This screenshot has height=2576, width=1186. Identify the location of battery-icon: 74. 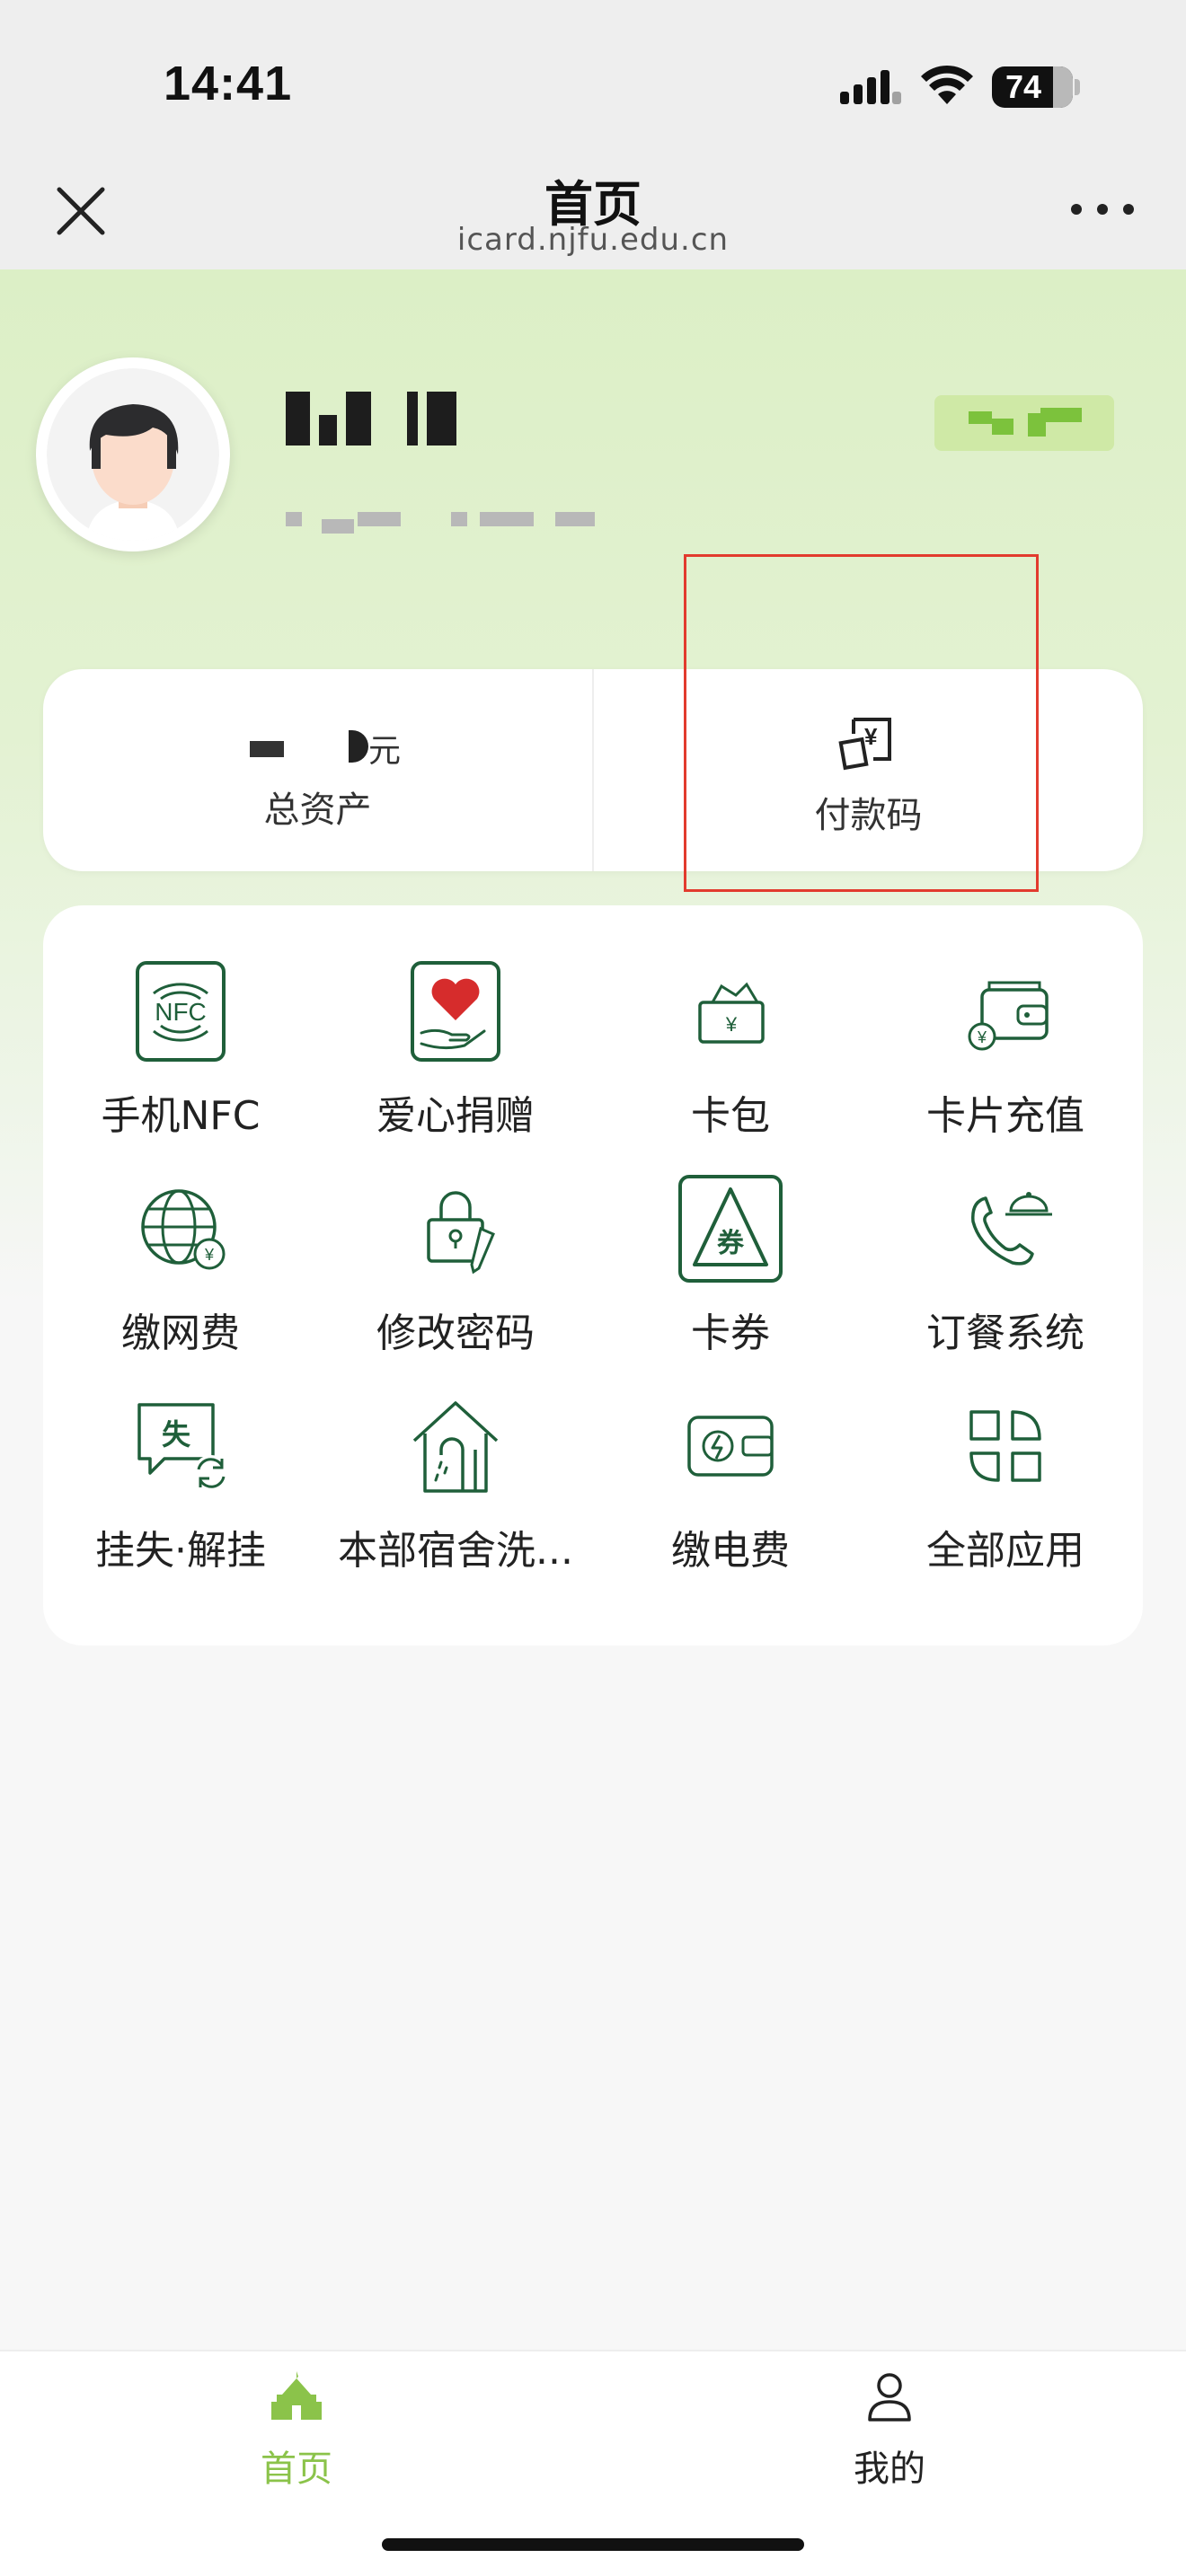
(1032, 87).